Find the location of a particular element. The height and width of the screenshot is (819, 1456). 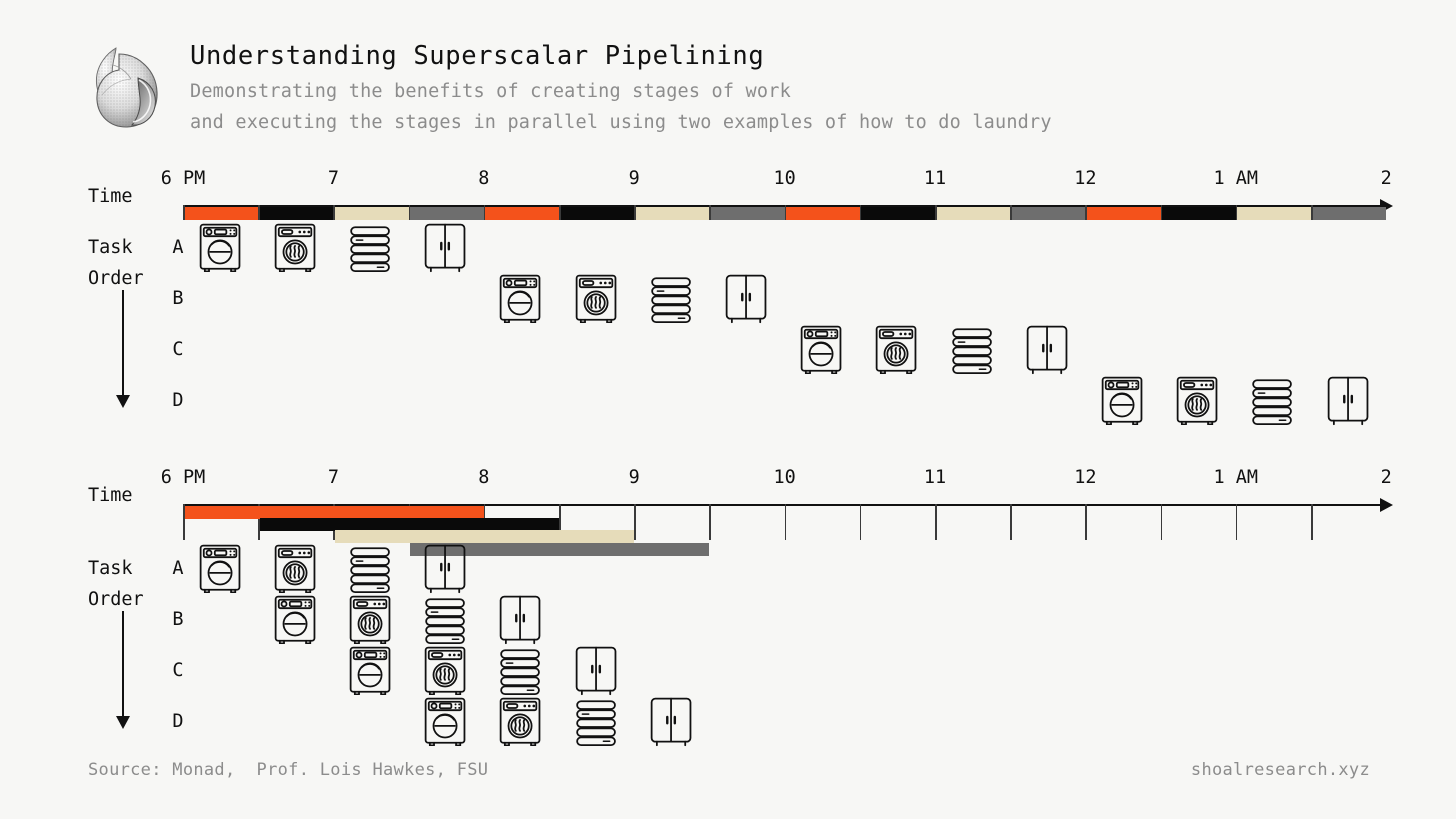

seashell-logo-icon is located at coordinates (127, 86).